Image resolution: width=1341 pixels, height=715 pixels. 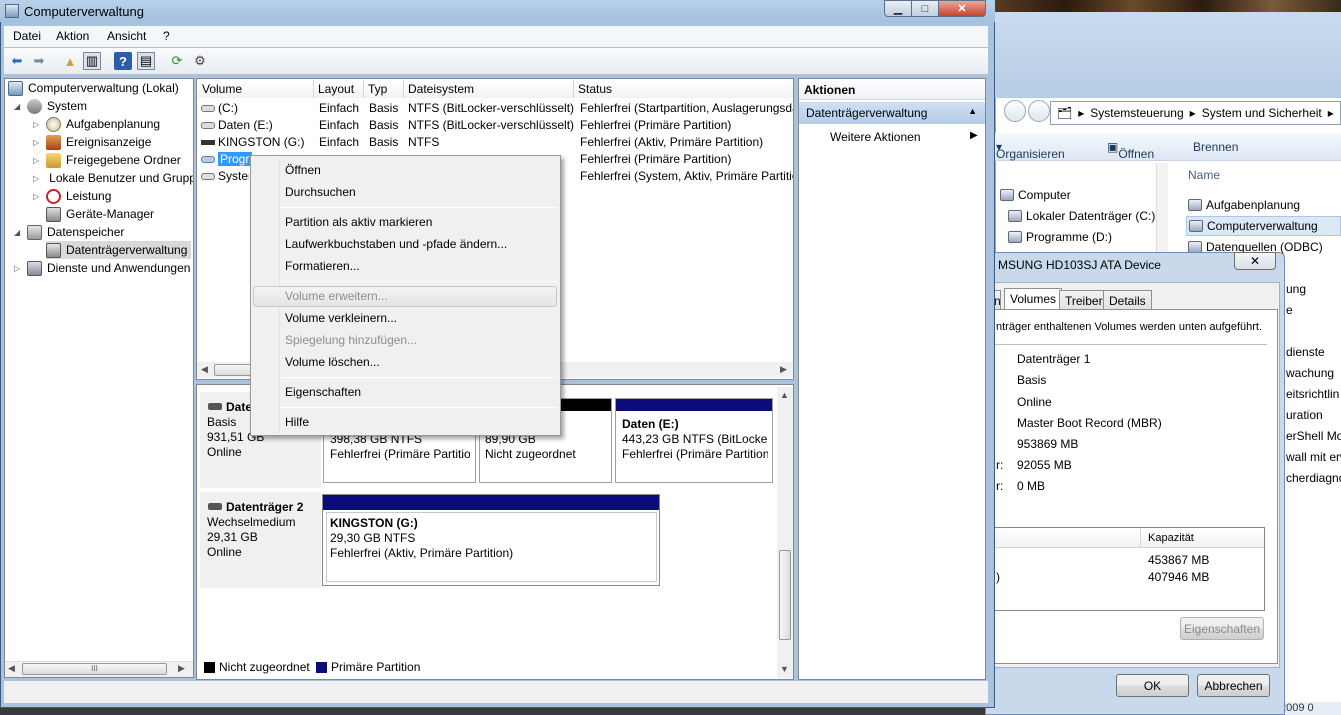 I want to click on table-row: KINGSTON (G:), so click(x=257, y=143).